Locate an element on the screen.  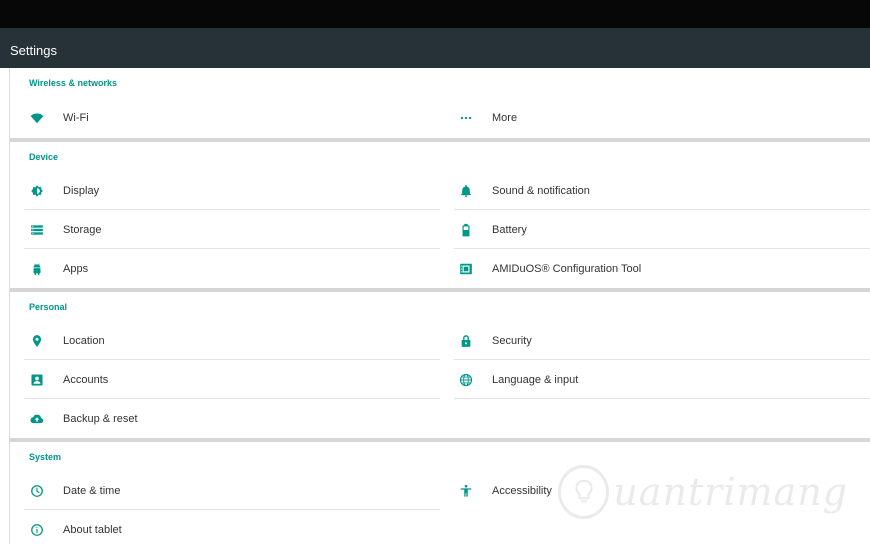
left-edge-panel is located at coordinates (5, 306).